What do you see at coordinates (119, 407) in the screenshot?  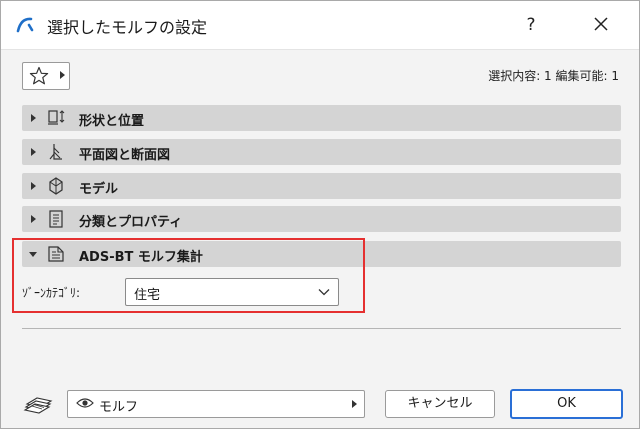 I see `layer-value: モルフ` at bounding box center [119, 407].